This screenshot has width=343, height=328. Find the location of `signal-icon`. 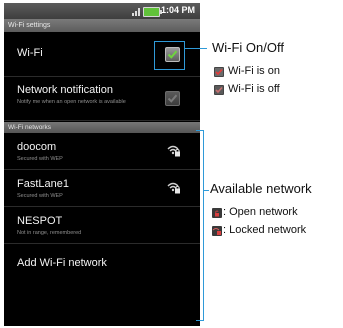

signal-icon is located at coordinates (136, 12).